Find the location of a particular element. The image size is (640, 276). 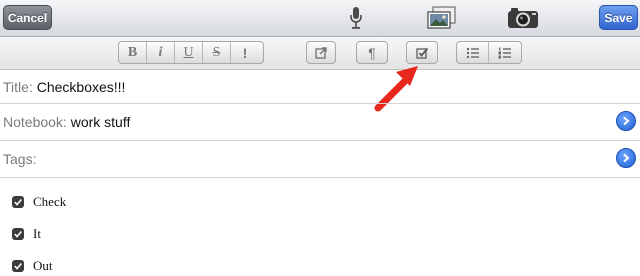

strikethrough-button: S is located at coordinates (217, 52).